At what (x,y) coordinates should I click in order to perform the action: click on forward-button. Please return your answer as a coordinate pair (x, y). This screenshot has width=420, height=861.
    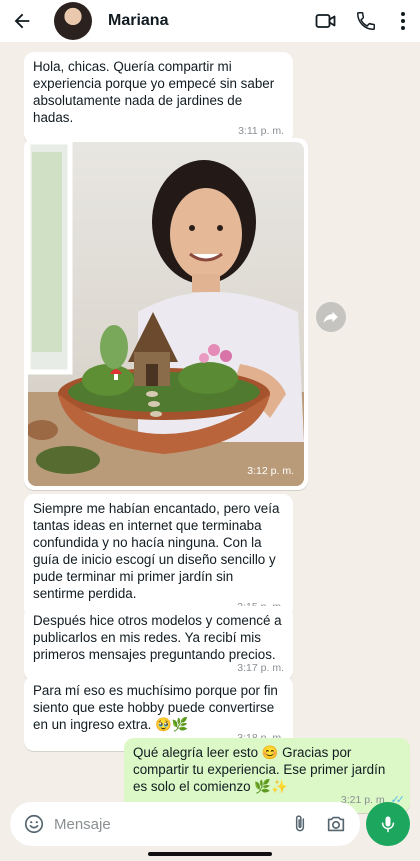
    Looking at the image, I should click on (331, 317).